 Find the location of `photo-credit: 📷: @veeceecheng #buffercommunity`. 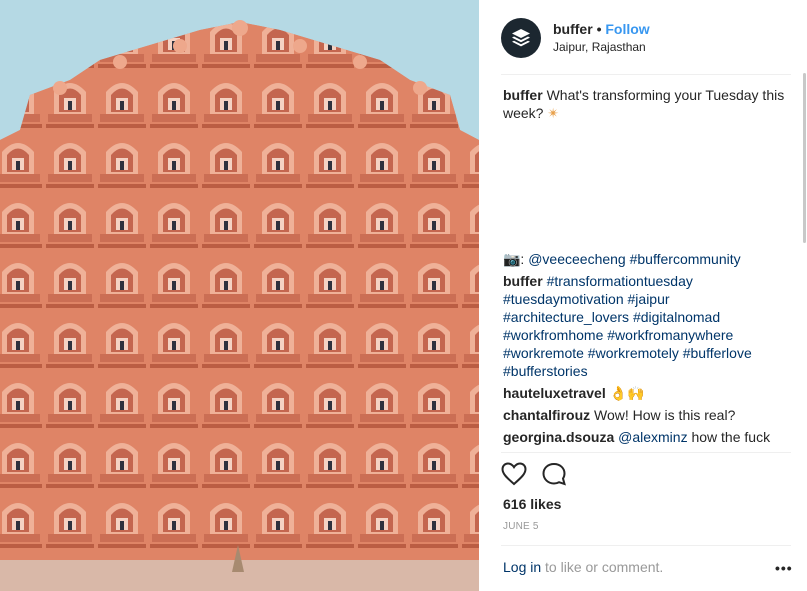

photo-credit: 📷: @veeceecheng #buffercommunity is located at coordinates (644, 259).